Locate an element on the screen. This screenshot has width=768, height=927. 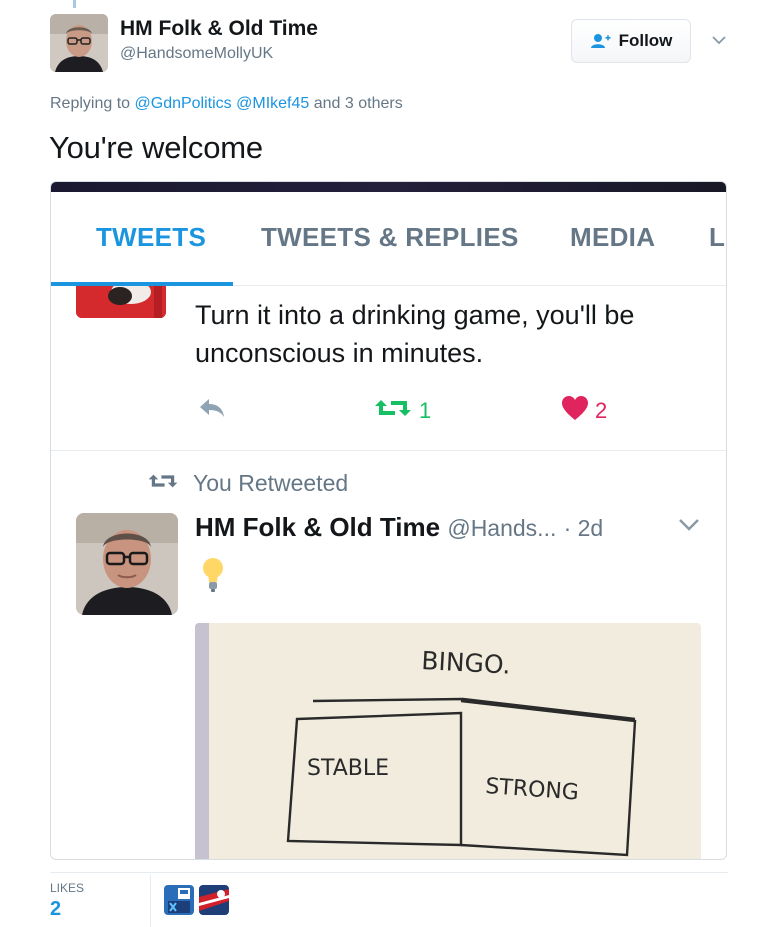
bingo-cell: STABLE is located at coordinates (348, 768).